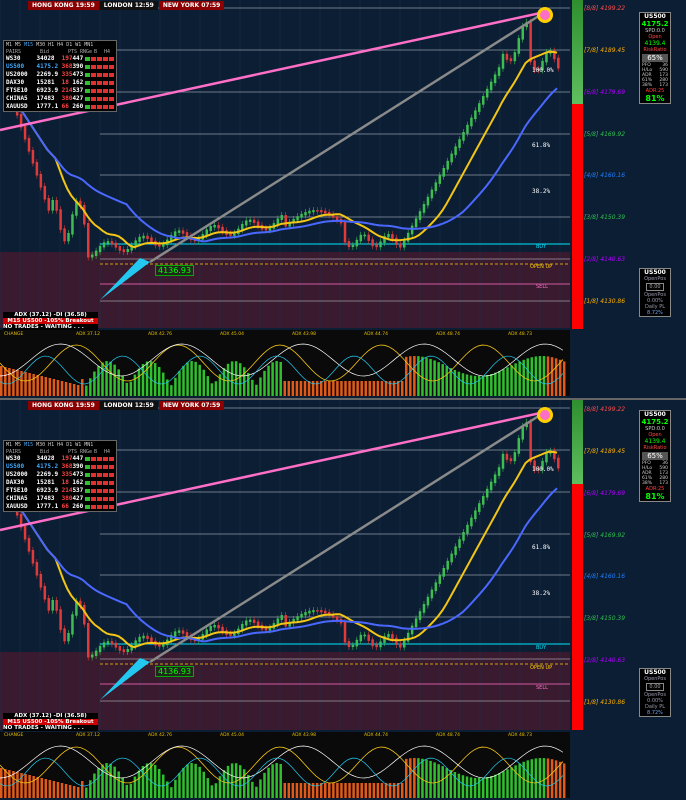 This screenshot has width=686, height=800. What do you see at coordinates (78, 58) in the screenshot?
I see `quote-range: 447` at bounding box center [78, 58].